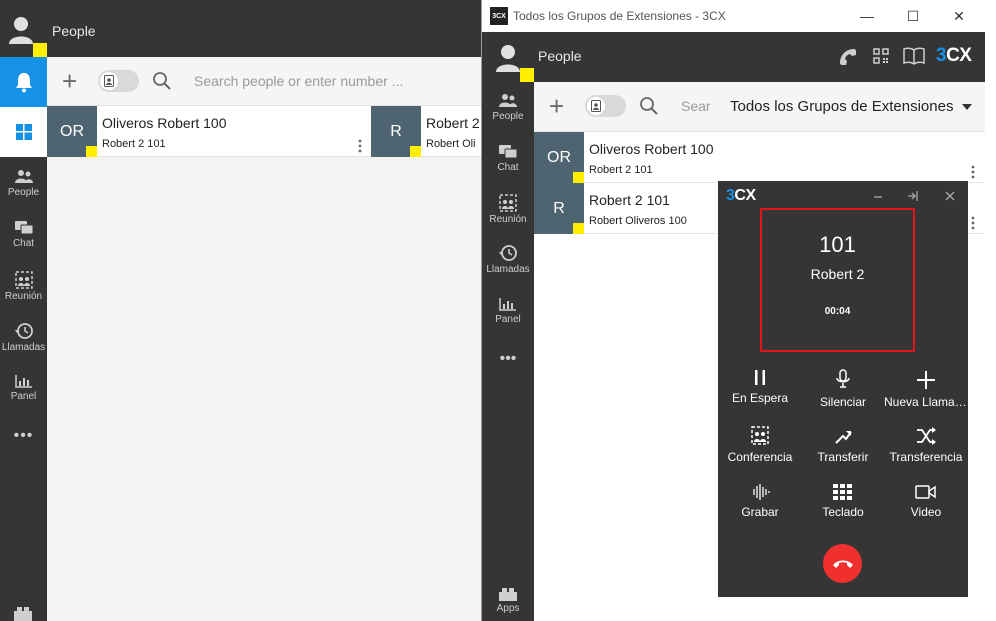 The width and height of the screenshot is (996, 621). What do you see at coordinates (760, 501) in the screenshot?
I see `record-button: Grabar` at bounding box center [760, 501].